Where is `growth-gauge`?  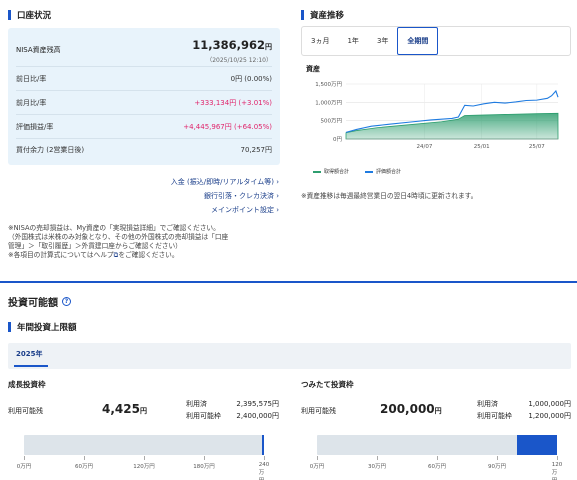
growth-gauge is located at coordinates (144, 445).